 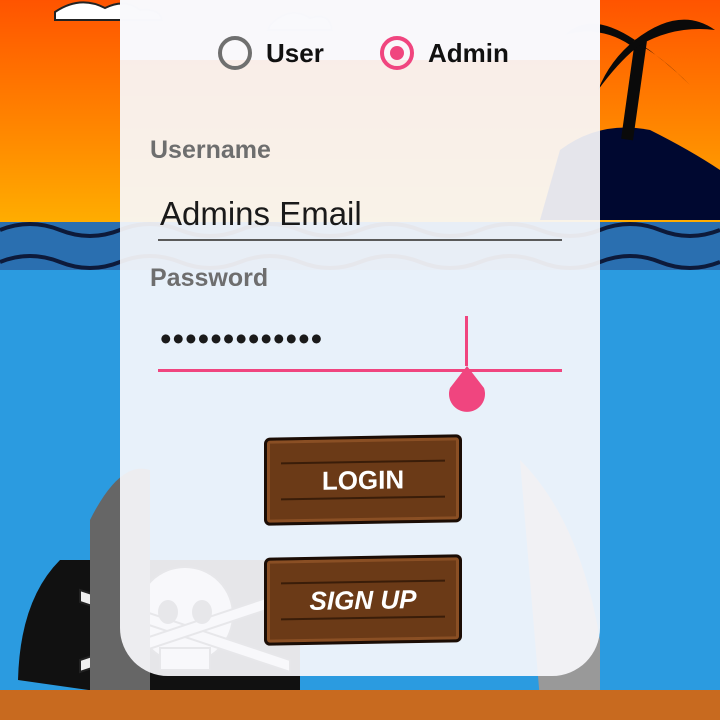 I want to click on text-cursor, so click(x=466, y=341).